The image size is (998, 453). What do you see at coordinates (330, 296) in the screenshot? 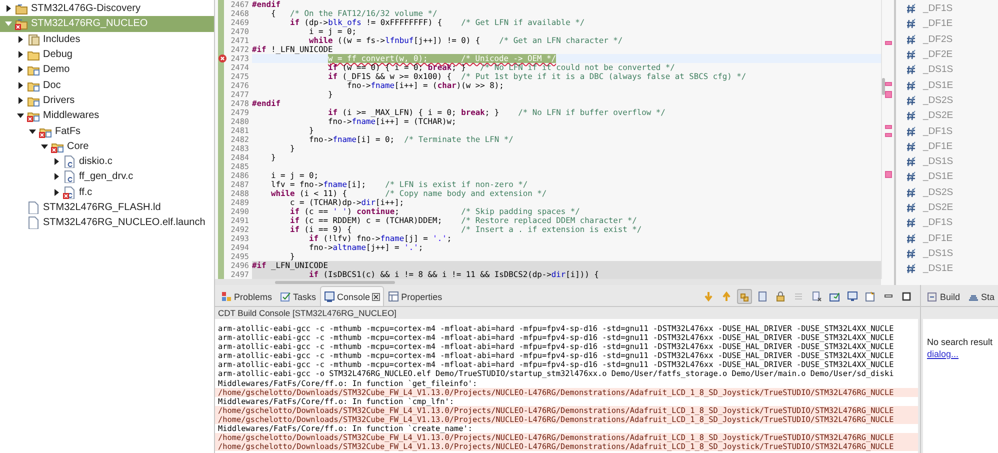
I see `console-icon` at bounding box center [330, 296].